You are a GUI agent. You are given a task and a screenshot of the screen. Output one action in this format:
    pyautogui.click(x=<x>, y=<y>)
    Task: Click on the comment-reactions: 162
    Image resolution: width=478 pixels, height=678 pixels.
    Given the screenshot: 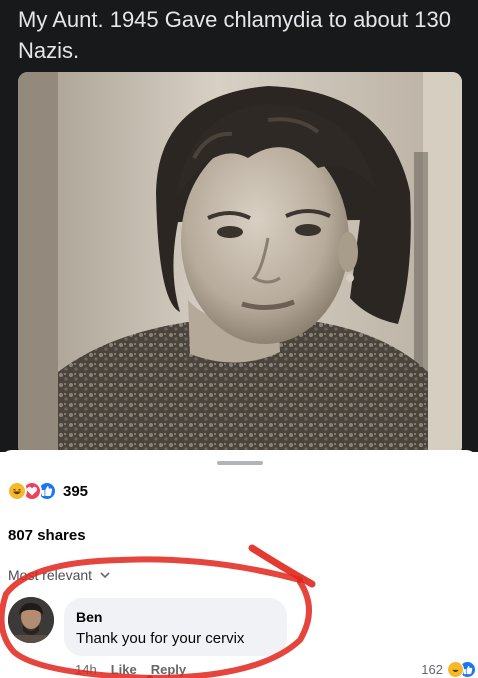 What is the action you would take?
    pyautogui.click(x=448, y=669)
    